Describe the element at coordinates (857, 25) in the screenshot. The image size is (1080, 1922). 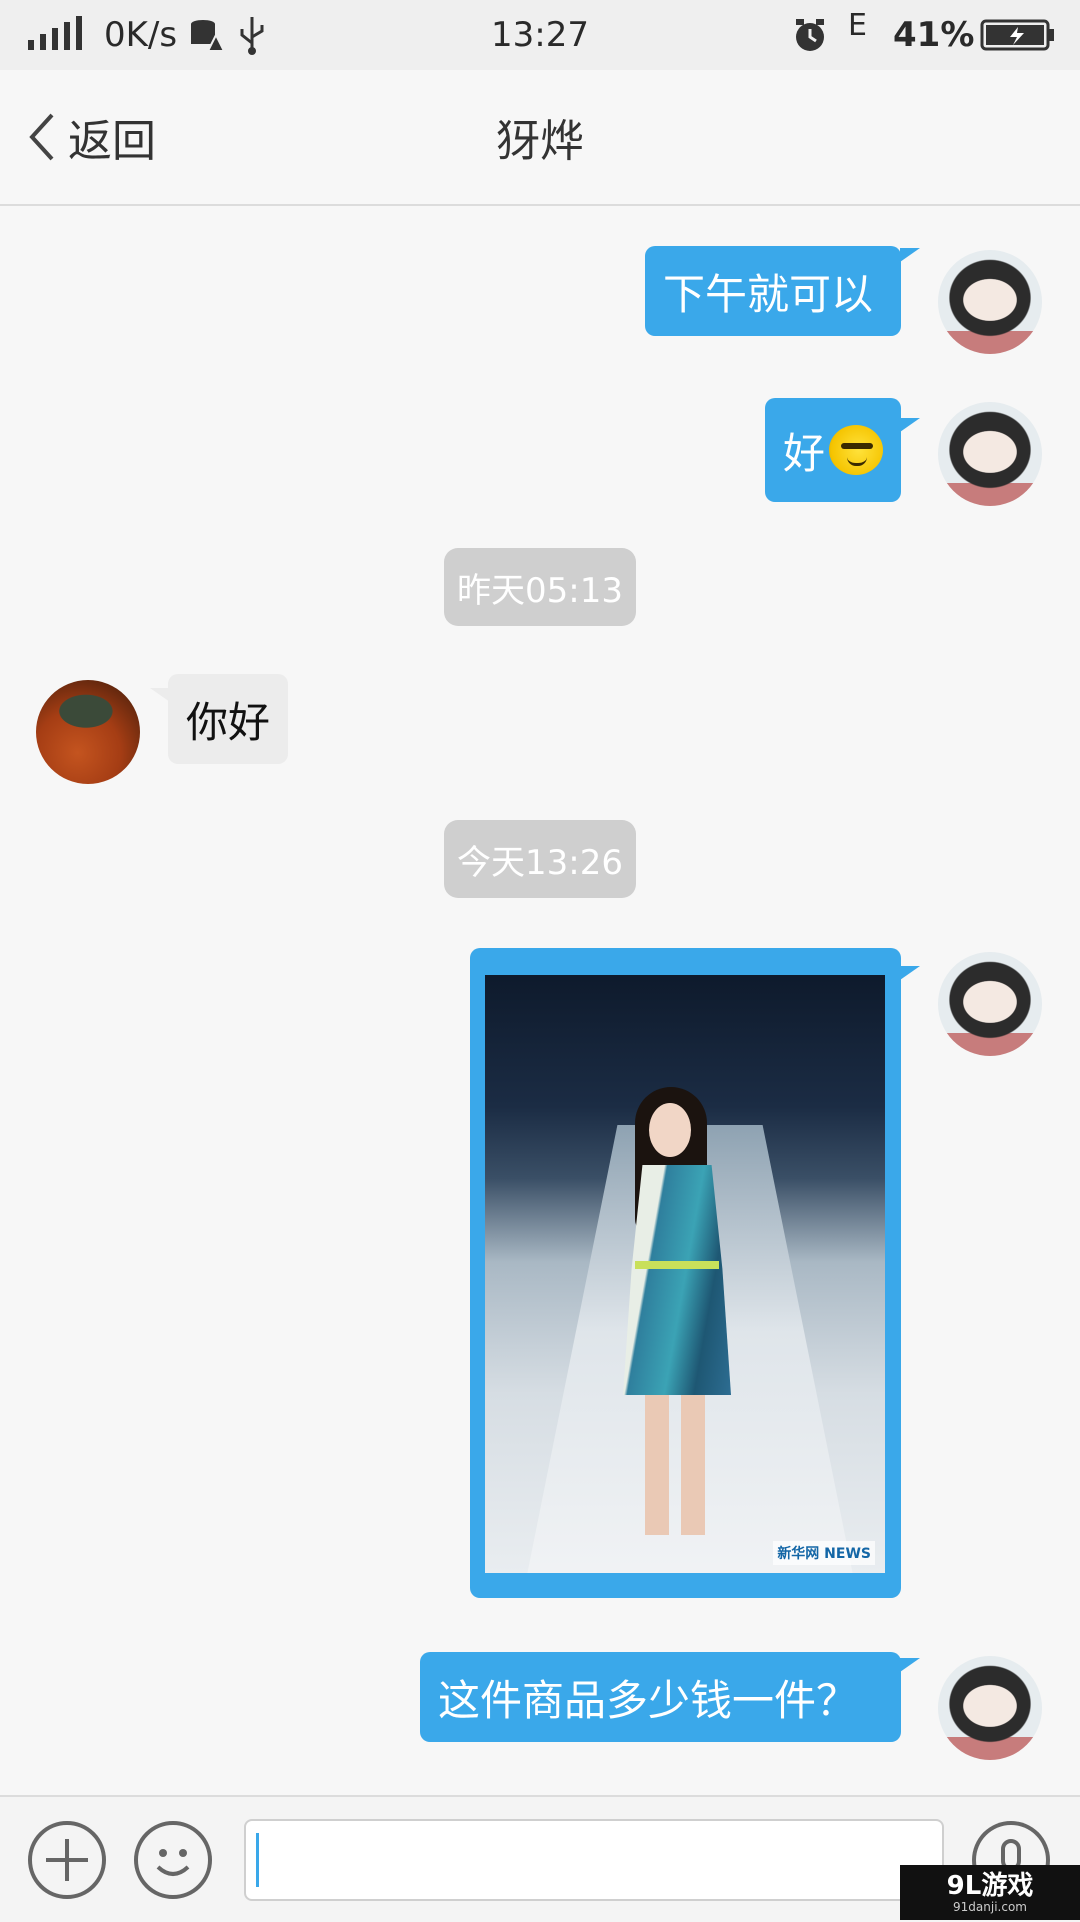
I see `network-type: E` at that location.